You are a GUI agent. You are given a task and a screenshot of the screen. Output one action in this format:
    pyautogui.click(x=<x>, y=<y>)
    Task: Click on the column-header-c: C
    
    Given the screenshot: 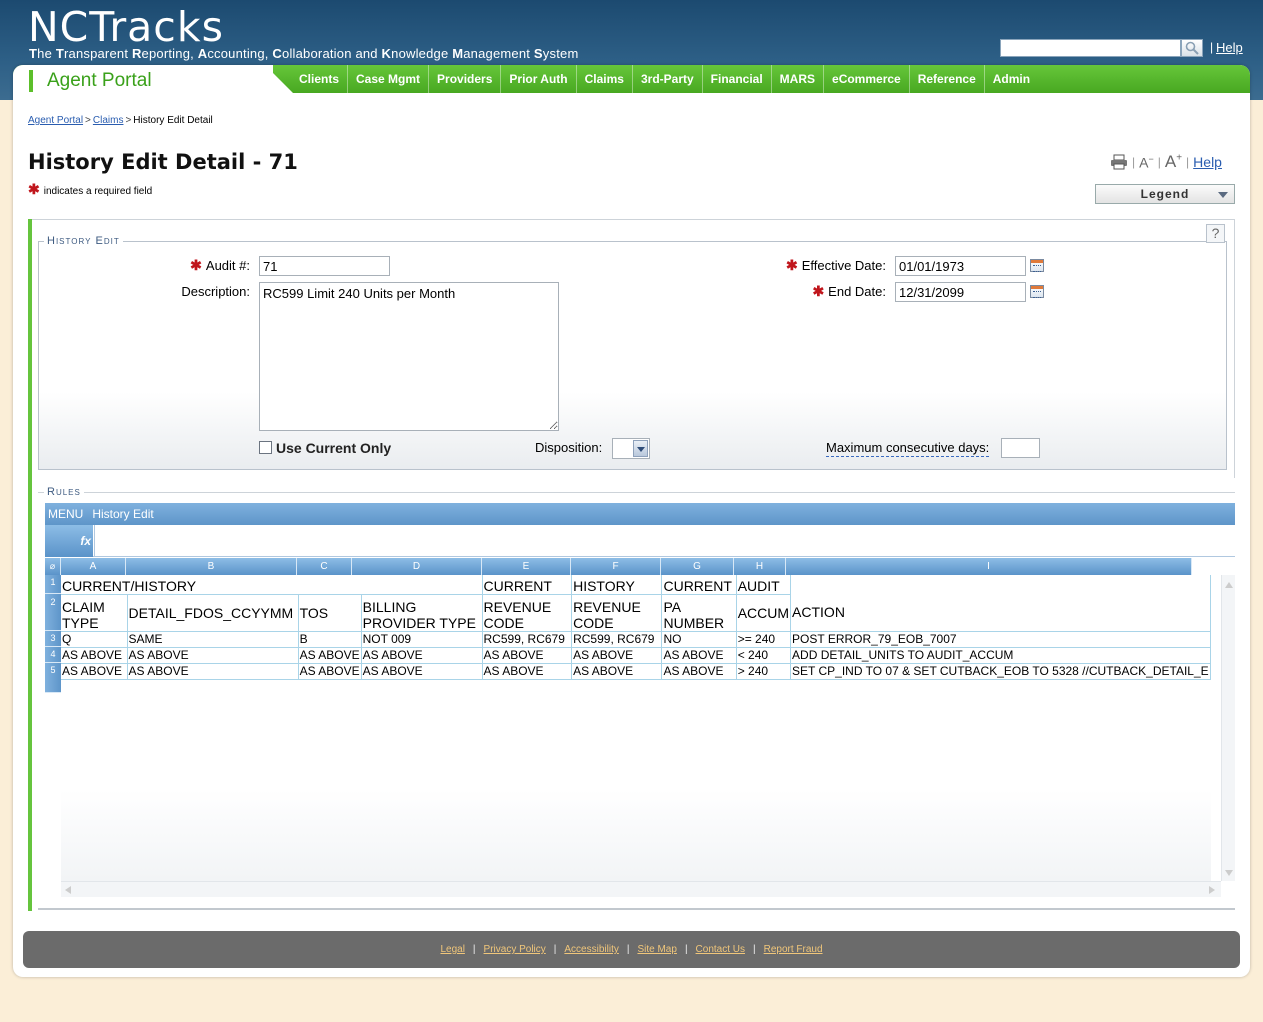 What is the action you would take?
    pyautogui.click(x=324, y=566)
    